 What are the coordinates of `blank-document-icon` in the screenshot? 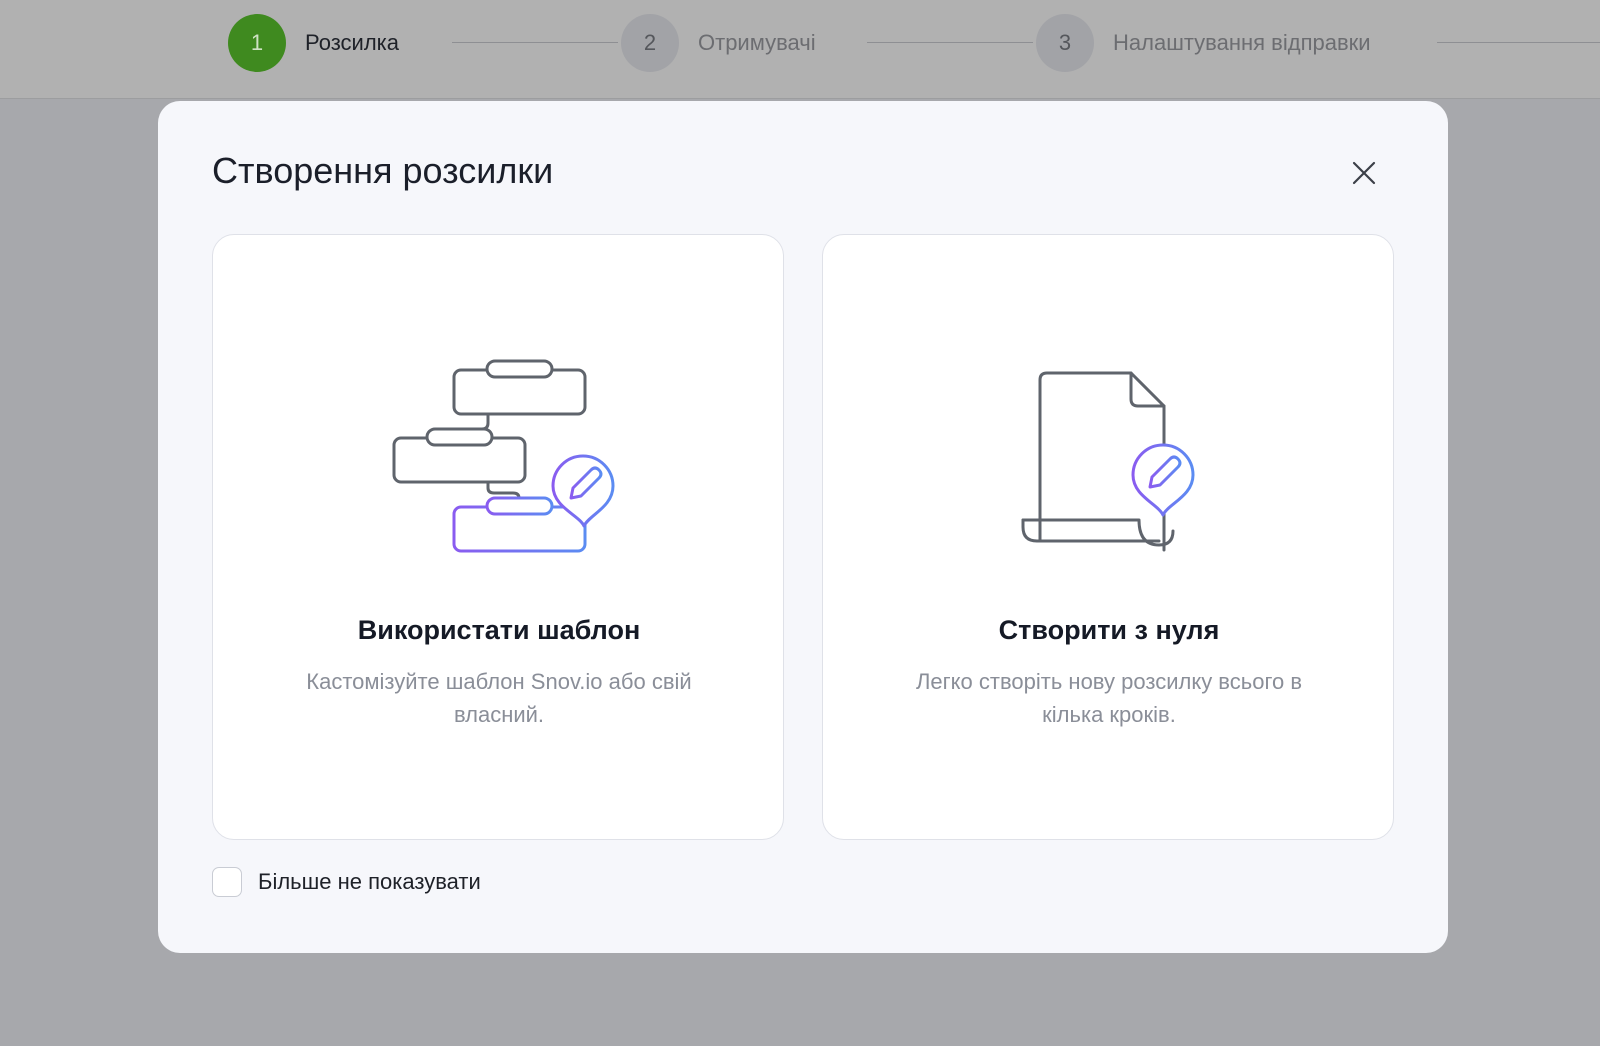 It's located at (1108, 461).